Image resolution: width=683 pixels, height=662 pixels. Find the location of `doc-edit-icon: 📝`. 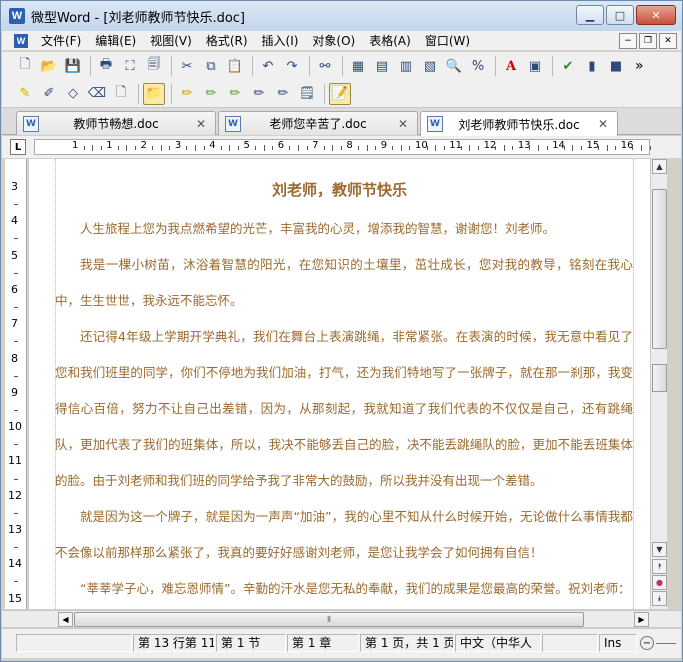

doc-edit-icon: 📝 is located at coordinates (340, 93).